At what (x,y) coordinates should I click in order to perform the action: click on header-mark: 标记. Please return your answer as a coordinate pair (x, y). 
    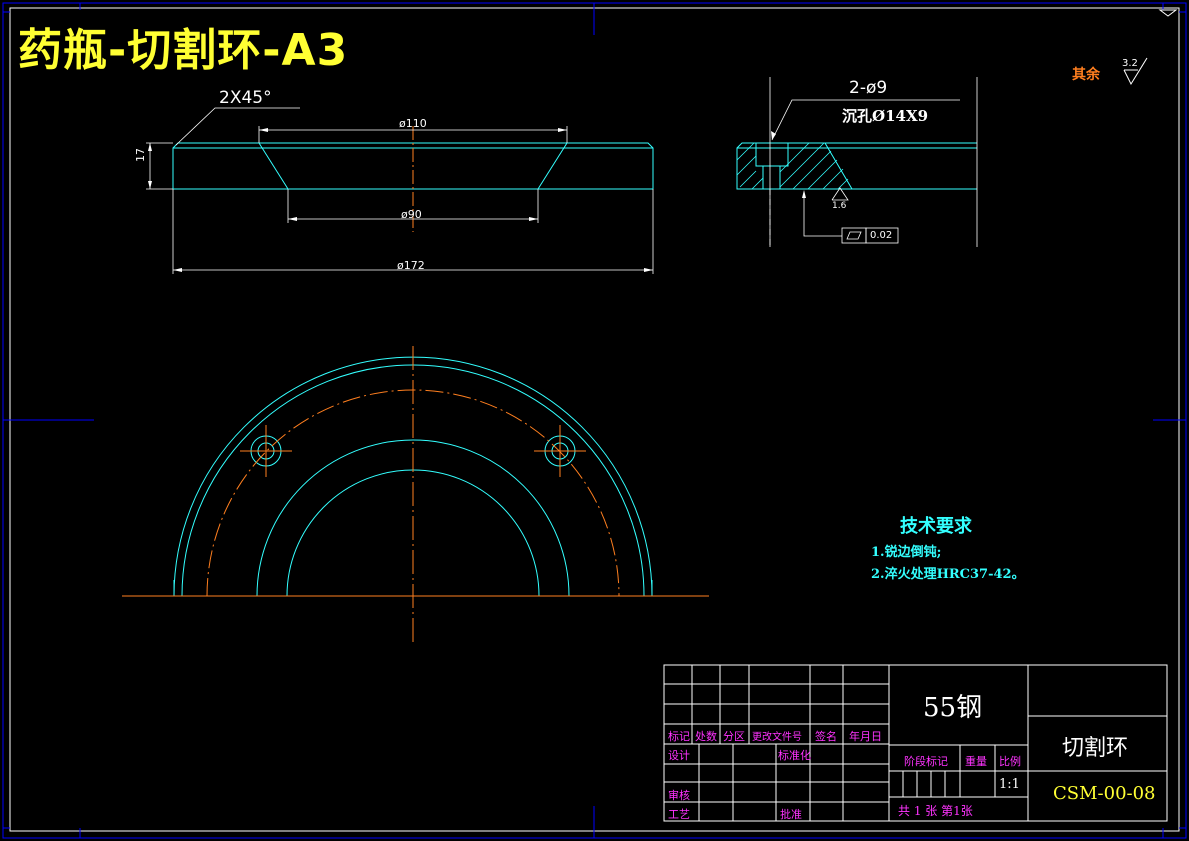
    Looking at the image, I should click on (679, 736).